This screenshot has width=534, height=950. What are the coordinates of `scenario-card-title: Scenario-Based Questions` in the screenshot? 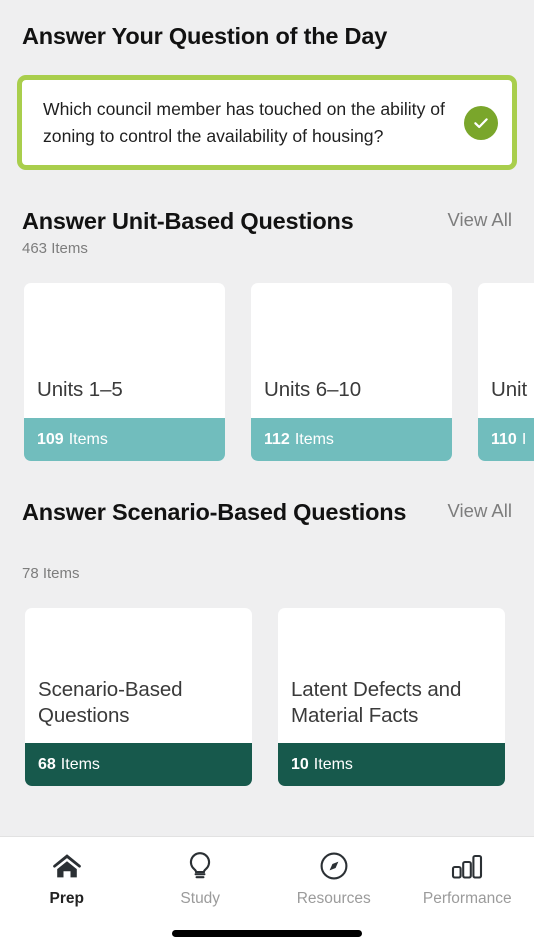 It's located at (110, 702).